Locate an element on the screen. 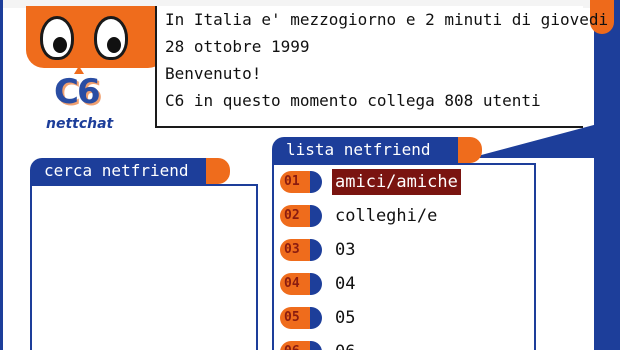 The height and width of the screenshot is (350, 620). item-label: 06 is located at coordinates (345, 344).